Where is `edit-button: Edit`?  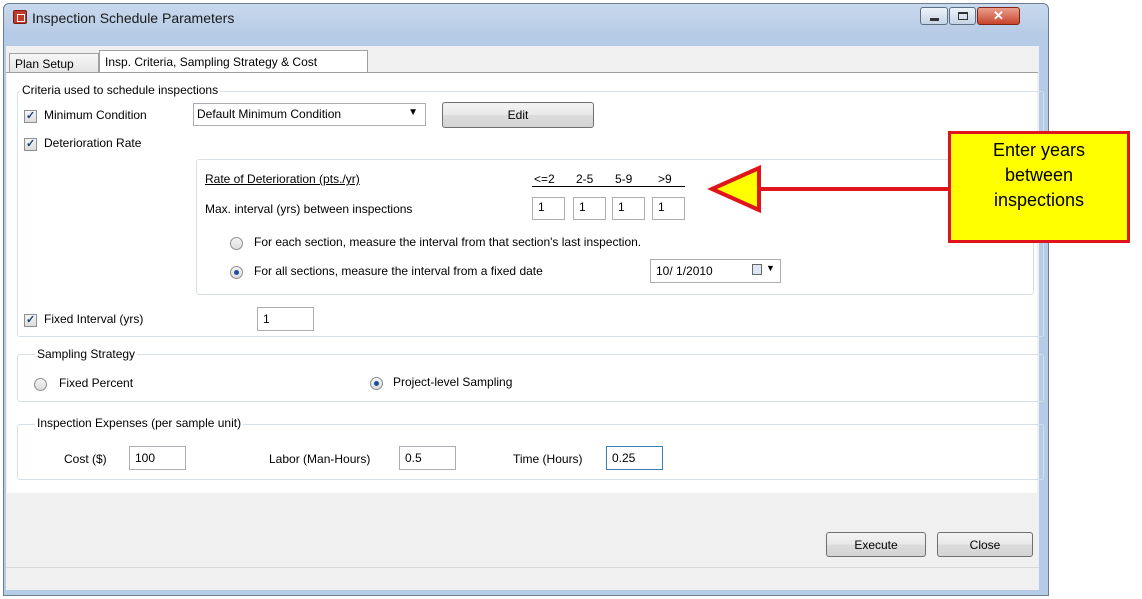 edit-button: Edit is located at coordinates (518, 115).